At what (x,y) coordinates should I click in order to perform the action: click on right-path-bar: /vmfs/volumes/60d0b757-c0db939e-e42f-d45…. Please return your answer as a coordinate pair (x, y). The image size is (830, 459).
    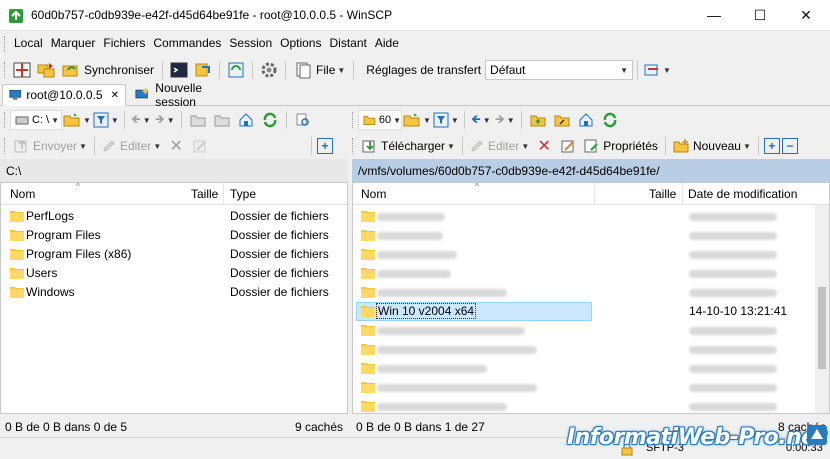
    Looking at the image, I should click on (591, 170).